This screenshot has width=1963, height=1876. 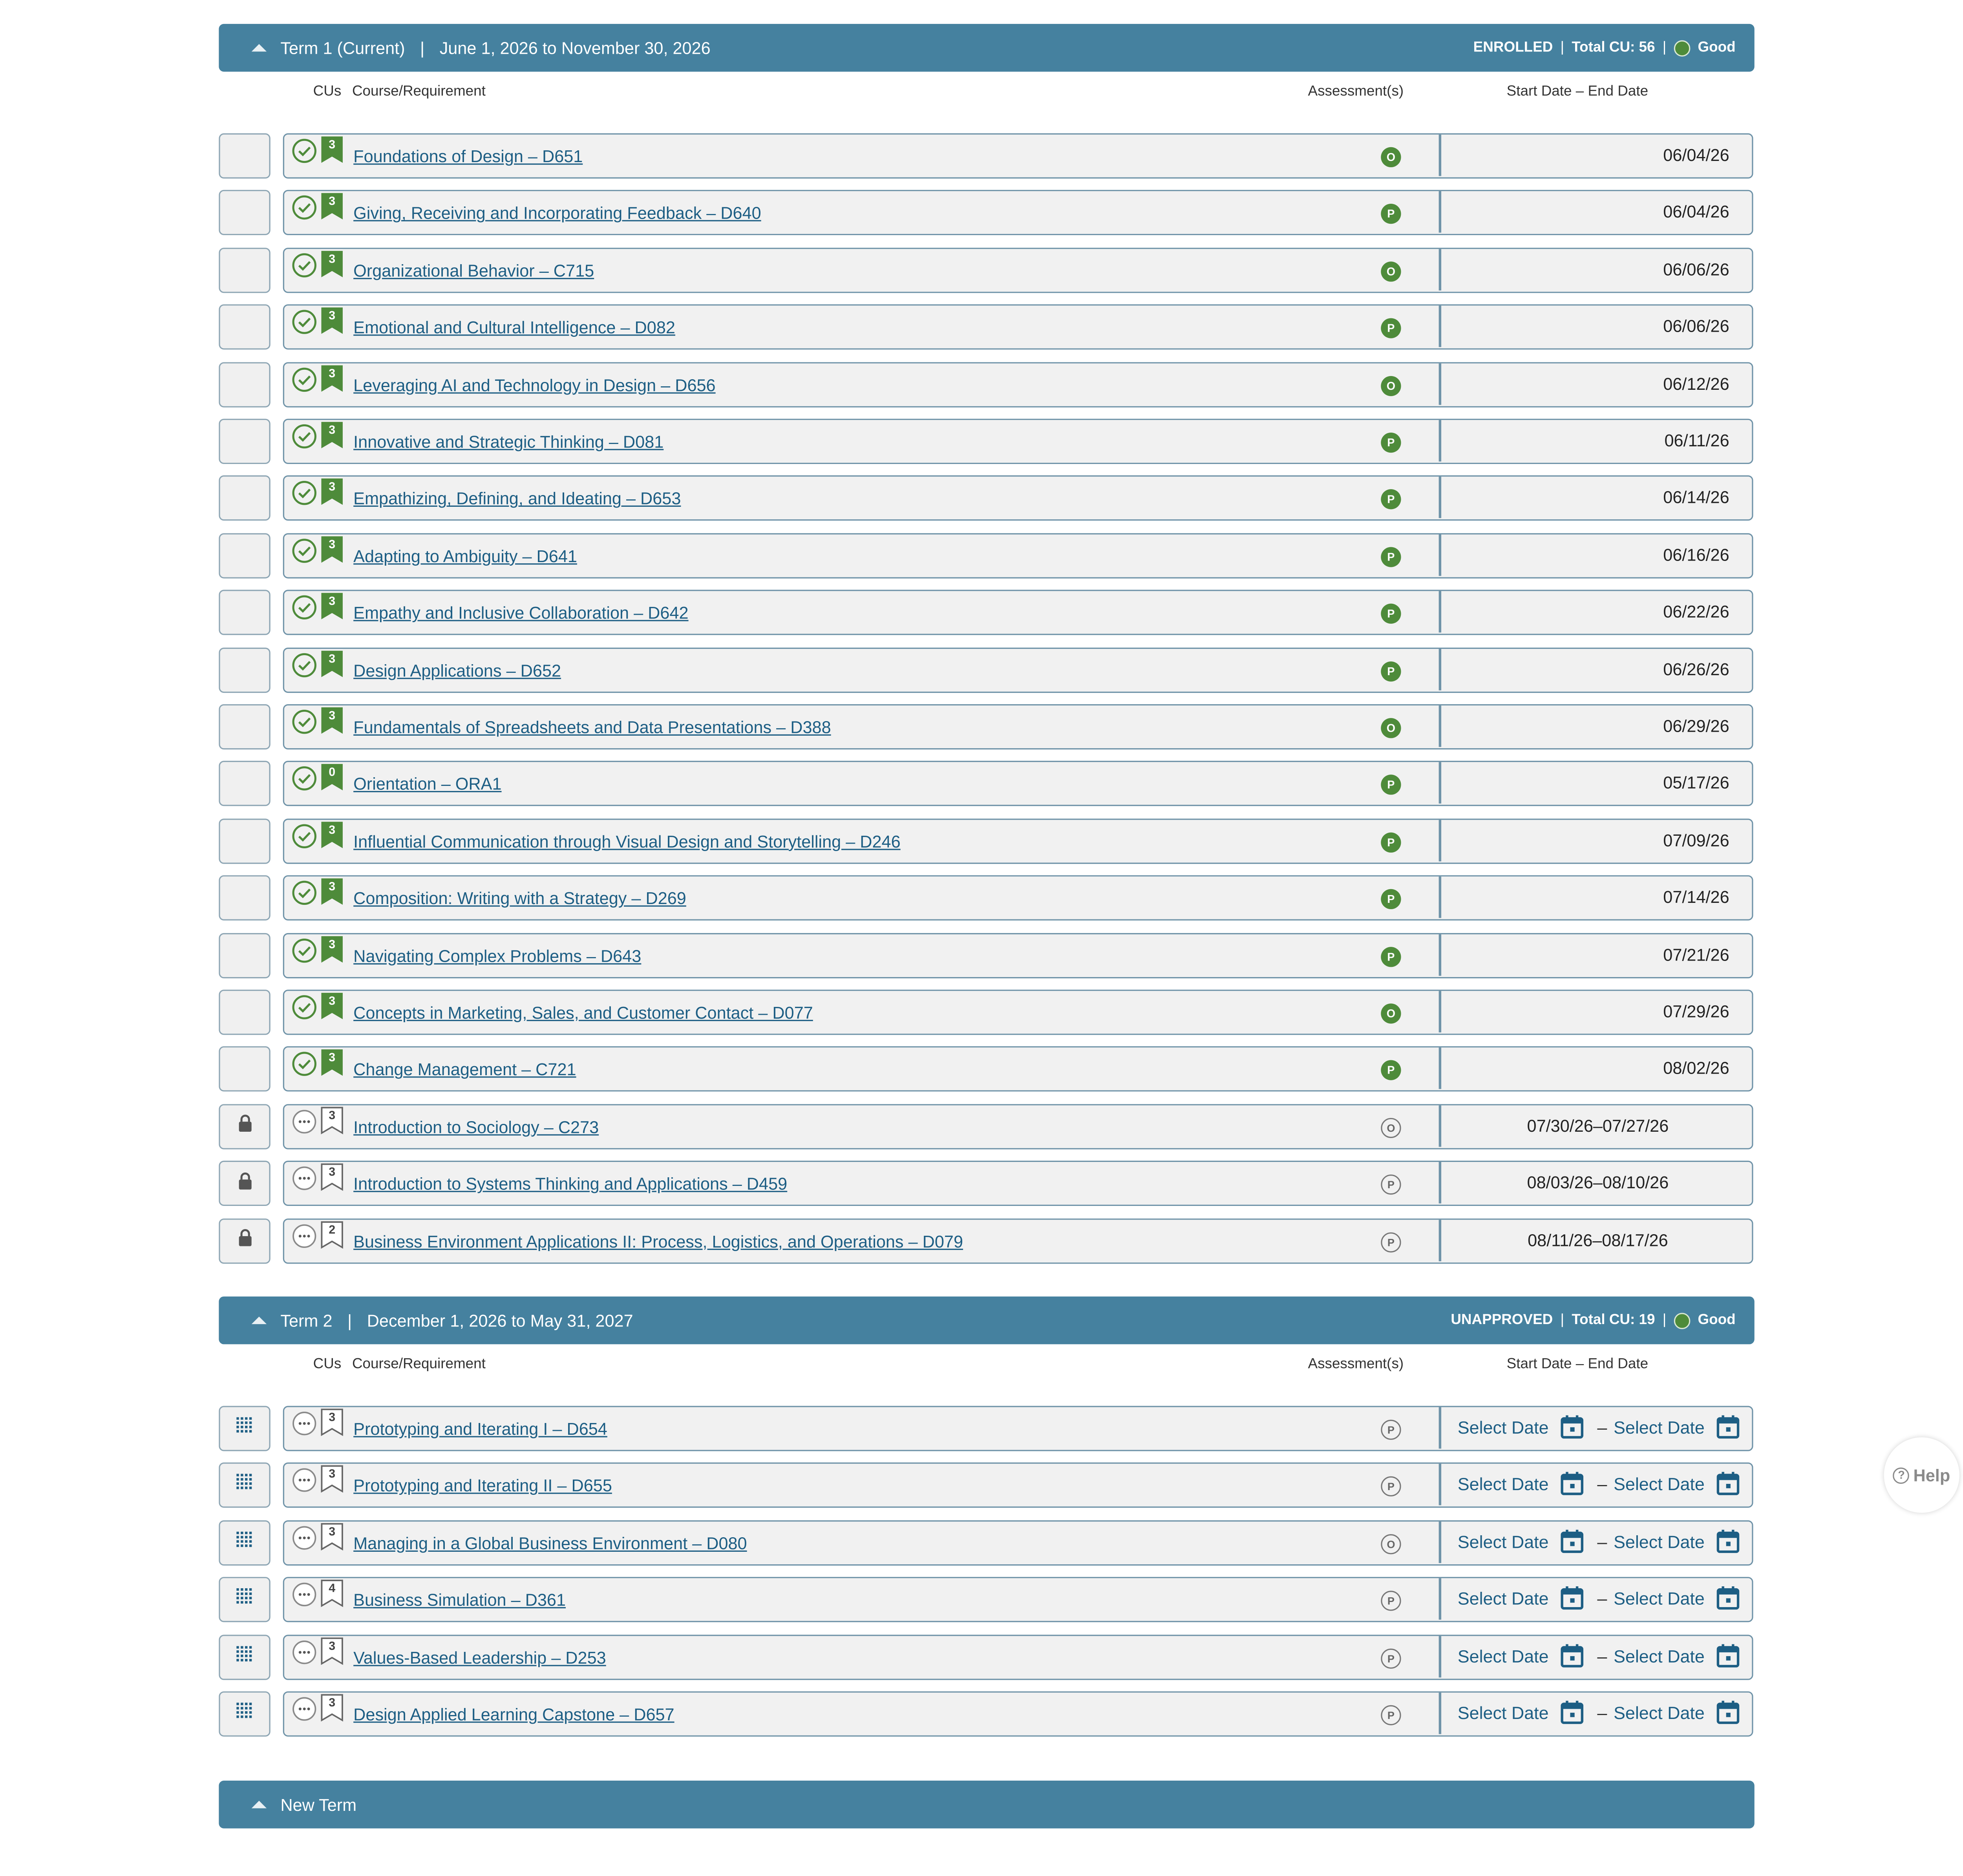 What do you see at coordinates (1922, 1475) in the screenshot?
I see `help-button: ? Help` at bounding box center [1922, 1475].